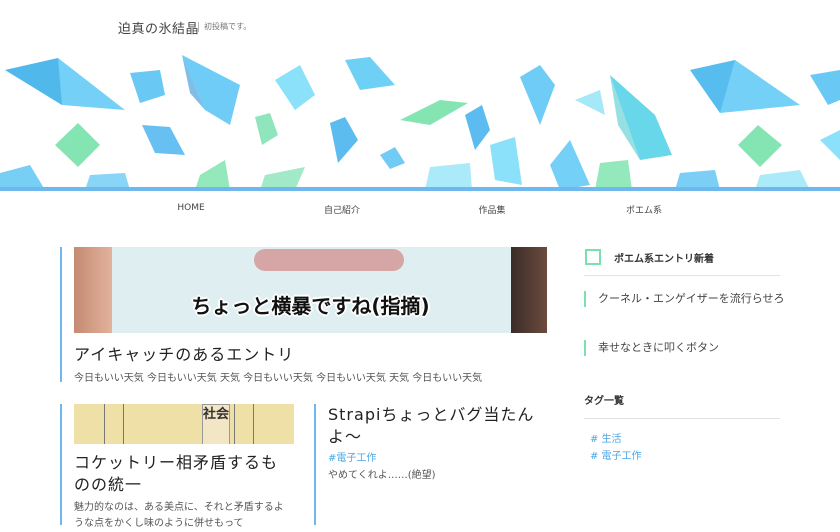  Describe the element at coordinates (352, 456) in the screenshot. I see `entry-tag: #電子工作` at that location.